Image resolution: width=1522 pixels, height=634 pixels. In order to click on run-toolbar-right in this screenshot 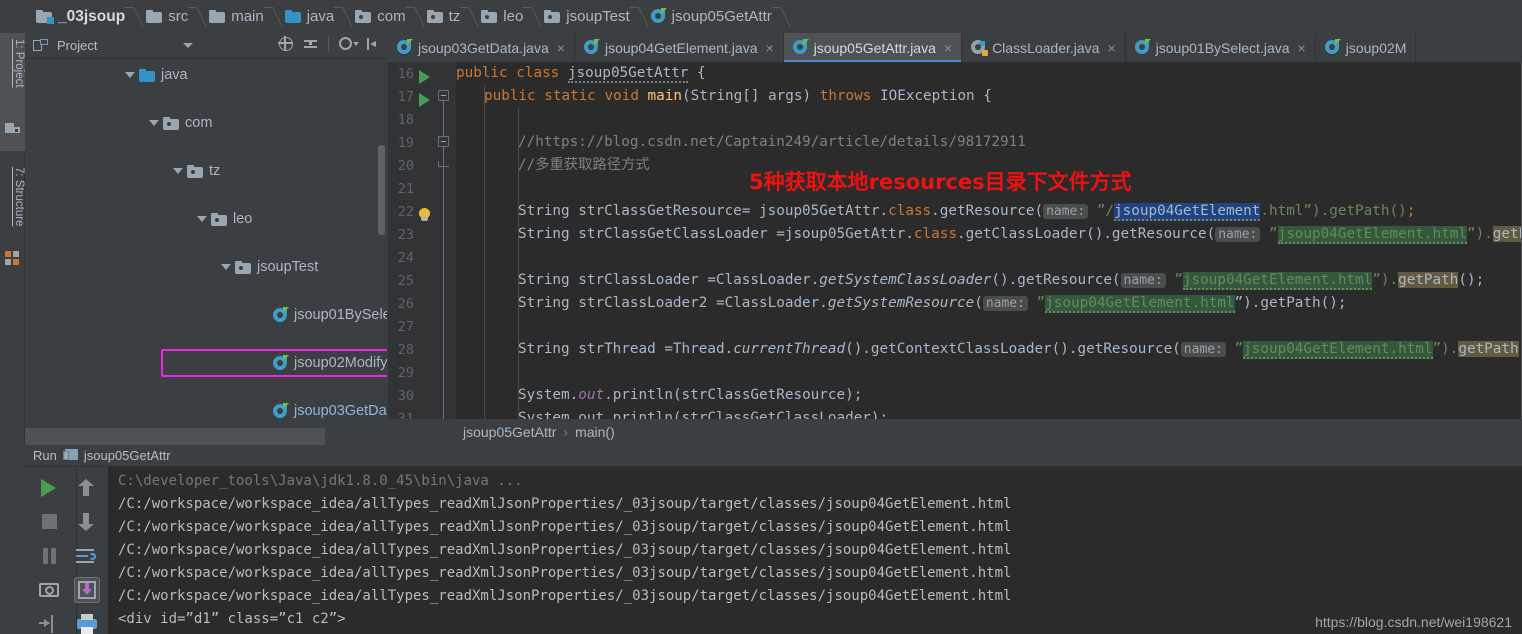, I will do `click(86, 550)`.